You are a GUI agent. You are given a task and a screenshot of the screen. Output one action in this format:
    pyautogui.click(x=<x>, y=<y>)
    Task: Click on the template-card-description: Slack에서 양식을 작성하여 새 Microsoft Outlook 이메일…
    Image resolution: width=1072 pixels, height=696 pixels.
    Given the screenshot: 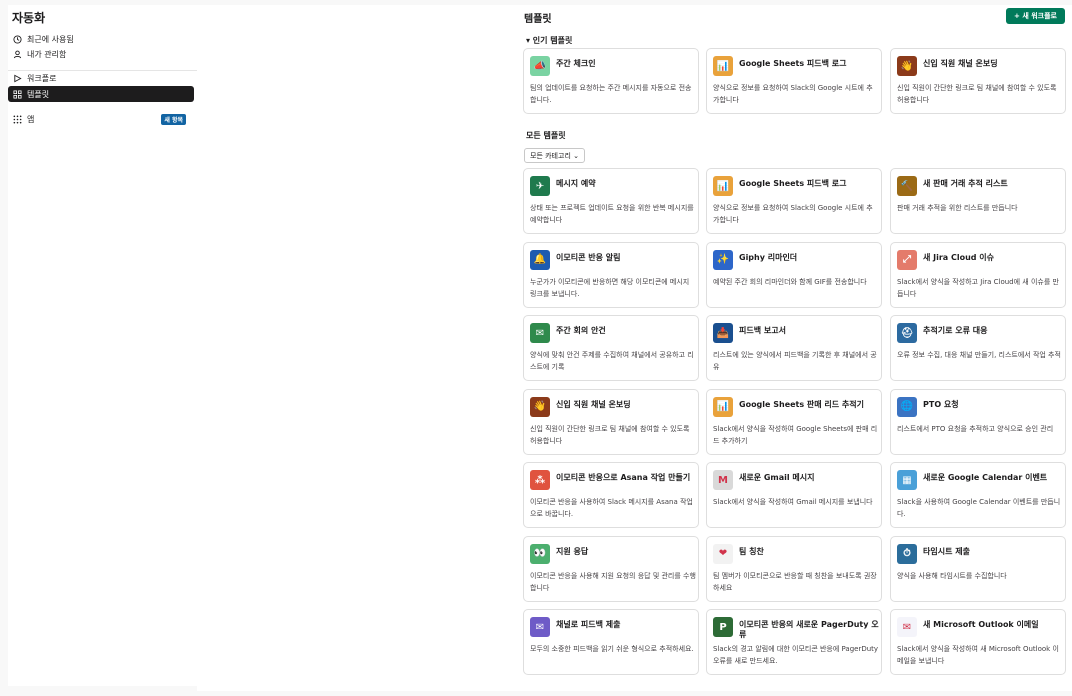 What is the action you would take?
    pyautogui.click(x=978, y=655)
    